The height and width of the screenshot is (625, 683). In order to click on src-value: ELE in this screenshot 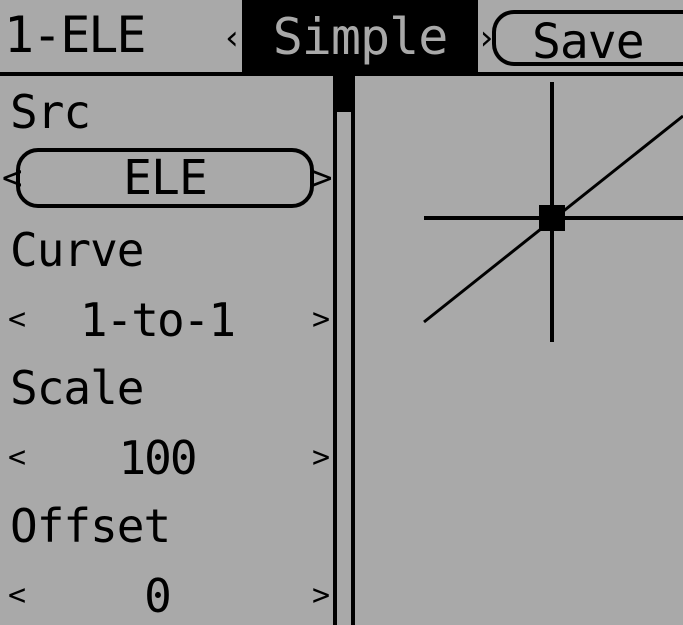, I will do `click(165, 178)`.